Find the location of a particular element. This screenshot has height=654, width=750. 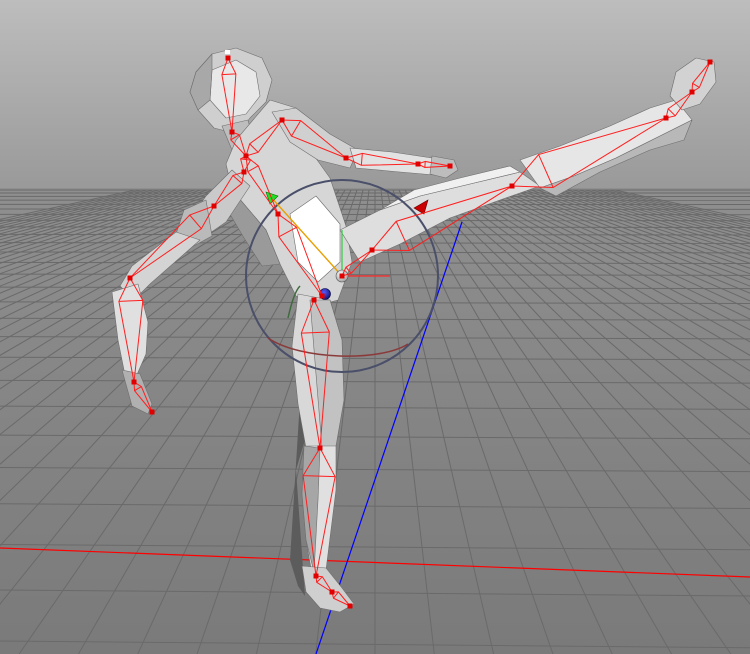

joint-lToe is located at coordinates (332, 592).